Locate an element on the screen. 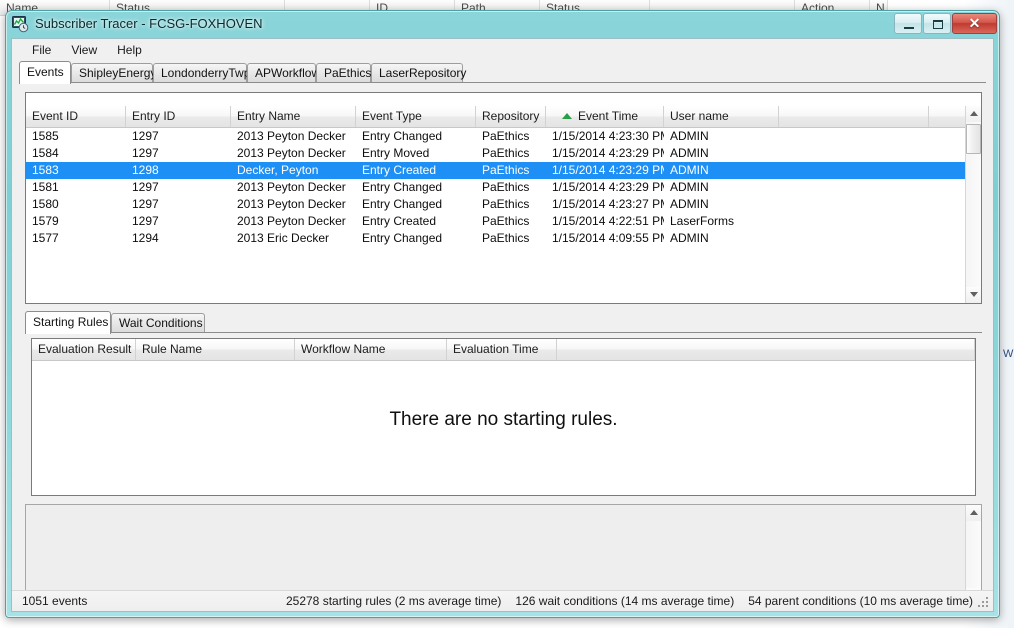 This screenshot has width=1014, height=628. menu-bar: File View Help is located at coordinates (502, 49).